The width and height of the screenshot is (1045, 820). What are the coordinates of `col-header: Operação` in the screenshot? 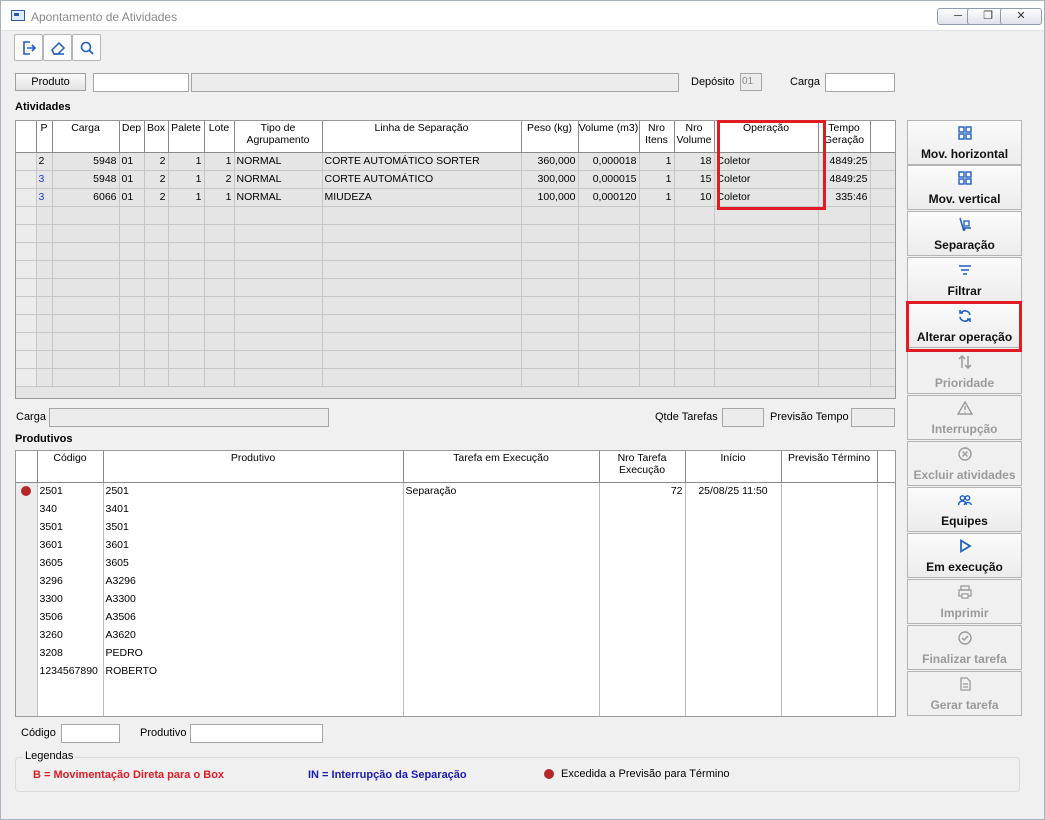 It's located at (766, 137).